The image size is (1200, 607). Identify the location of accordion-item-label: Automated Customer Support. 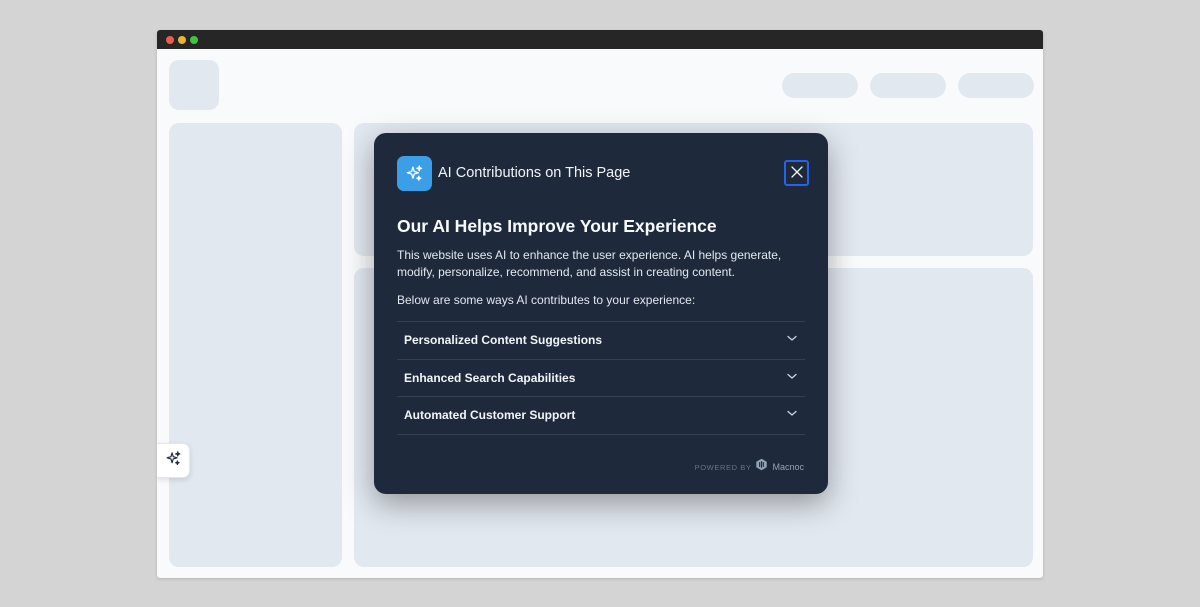
(490, 415).